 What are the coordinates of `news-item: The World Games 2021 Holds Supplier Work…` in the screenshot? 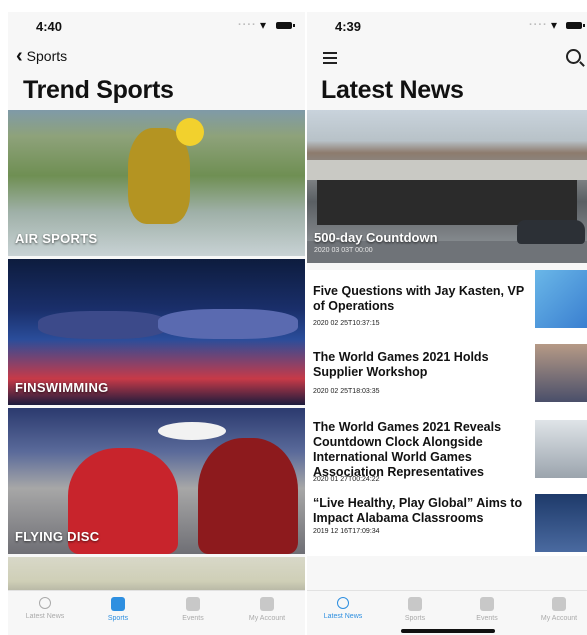 It's located at (447, 371).